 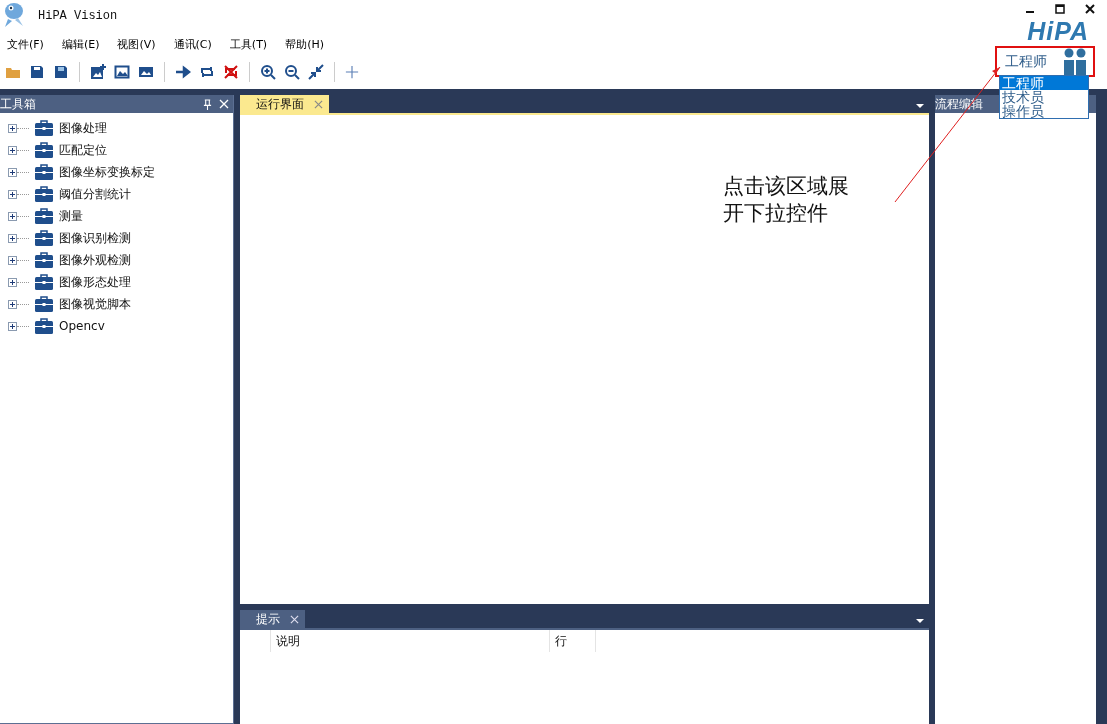 I want to click on people-icon, so click(x=1075, y=61).